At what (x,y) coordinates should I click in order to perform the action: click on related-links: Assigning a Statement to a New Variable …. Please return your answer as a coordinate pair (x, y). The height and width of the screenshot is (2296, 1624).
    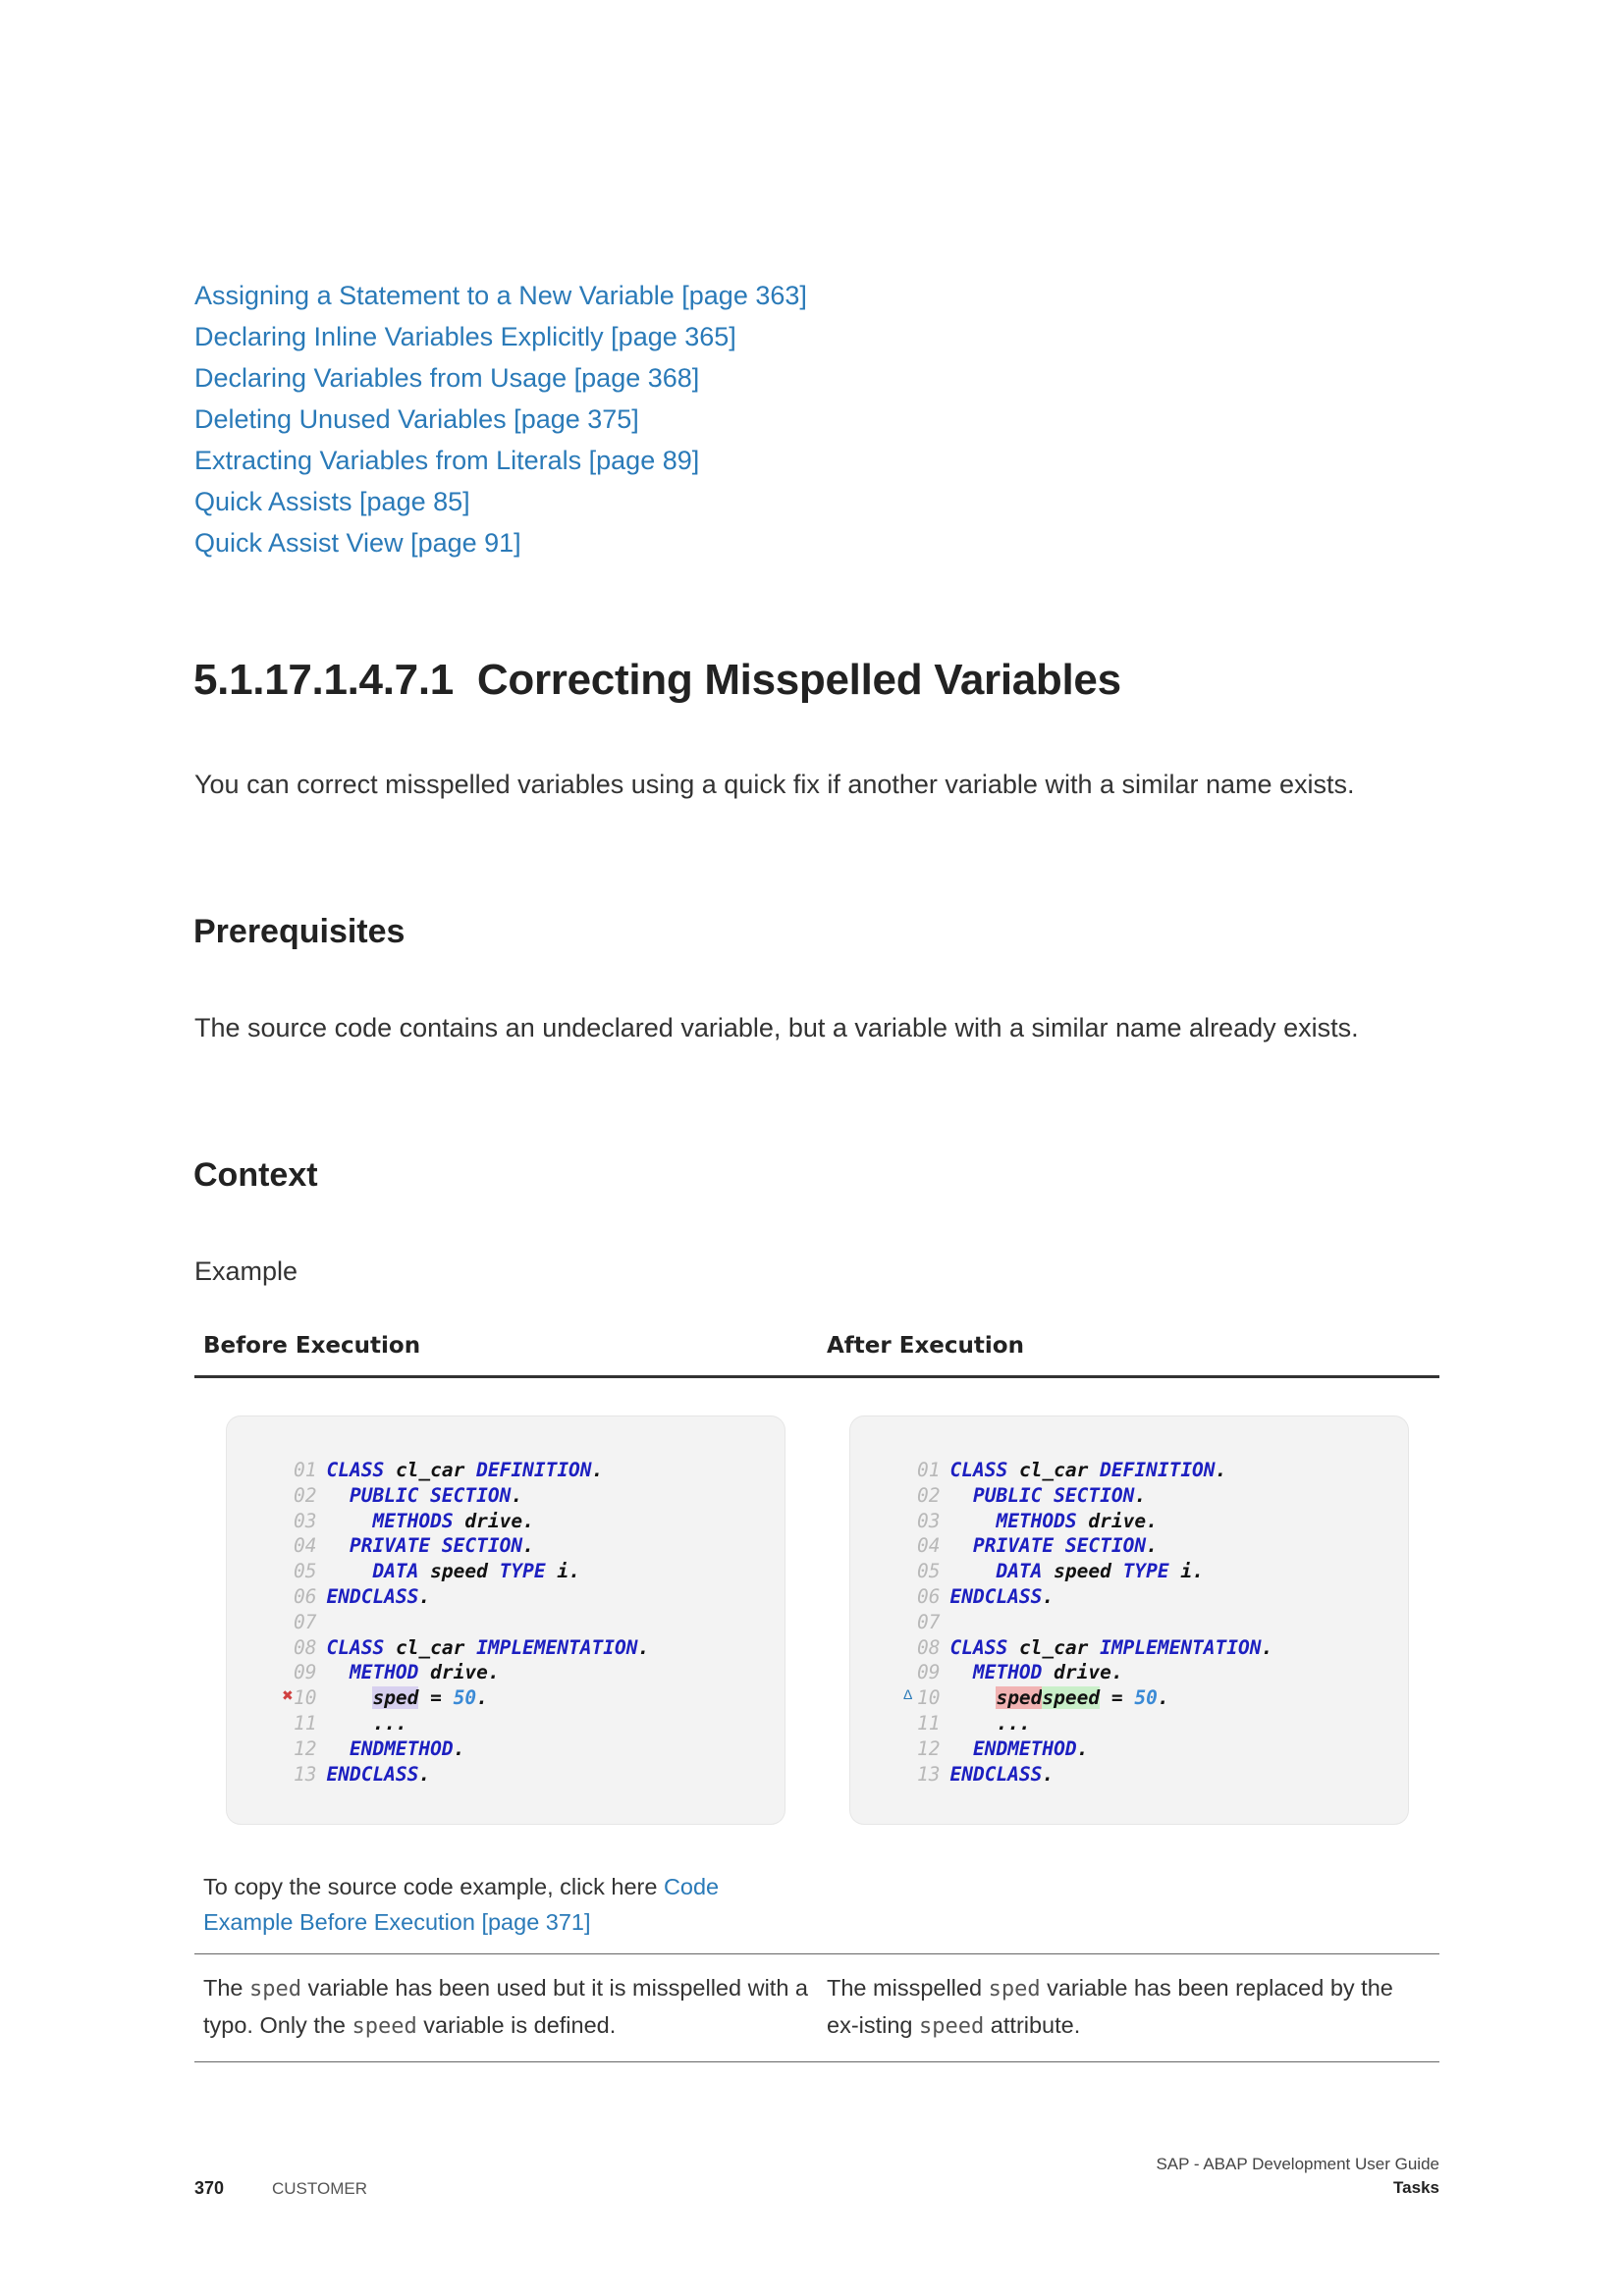
    Looking at the image, I should click on (500, 419).